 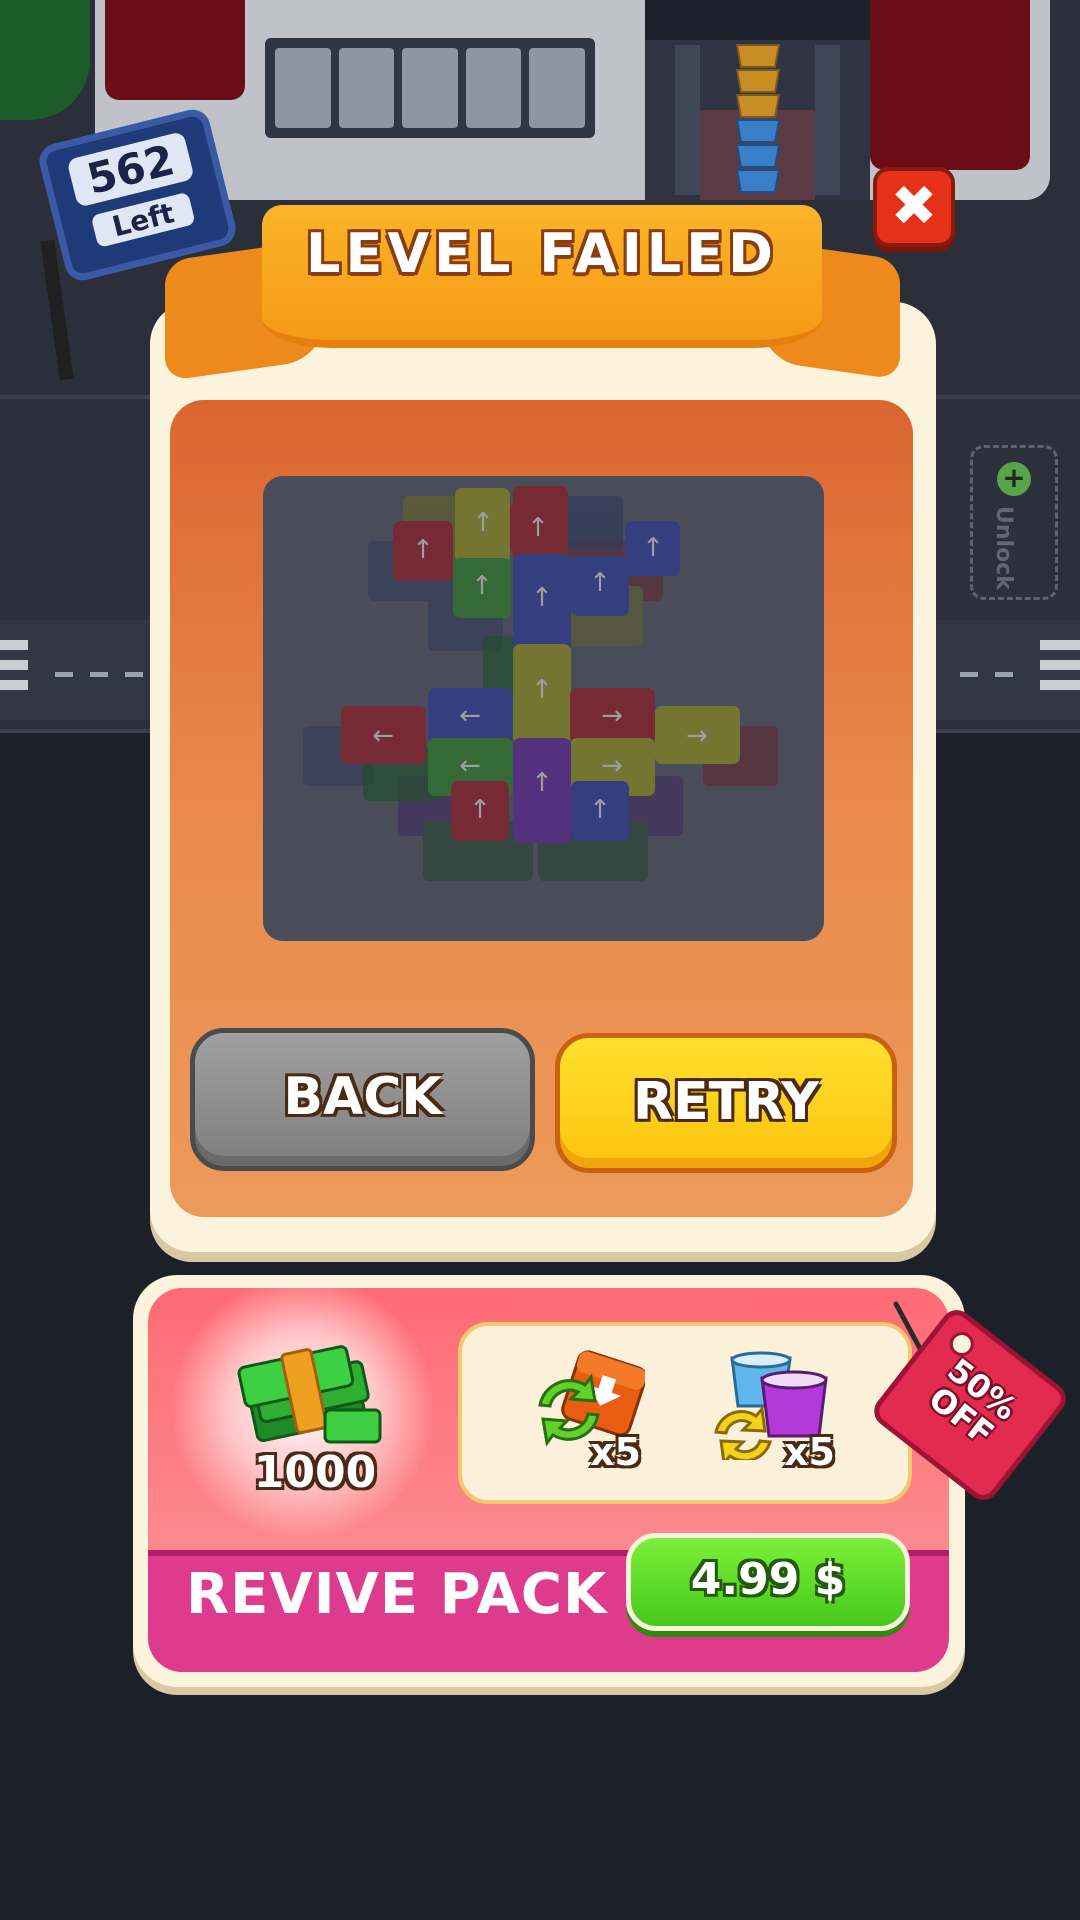 I want to click on back-button: BACK, so click(x=362, y=1099).